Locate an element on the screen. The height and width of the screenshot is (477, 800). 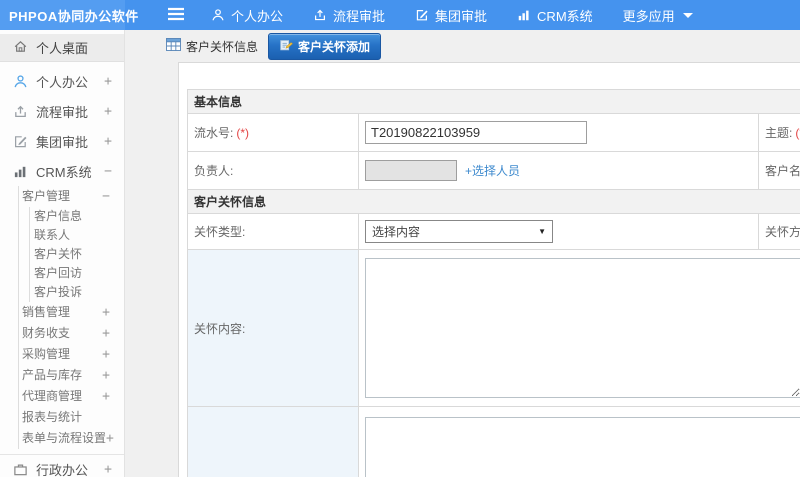
menu-toggle-button is located at coordinates (176, 15).